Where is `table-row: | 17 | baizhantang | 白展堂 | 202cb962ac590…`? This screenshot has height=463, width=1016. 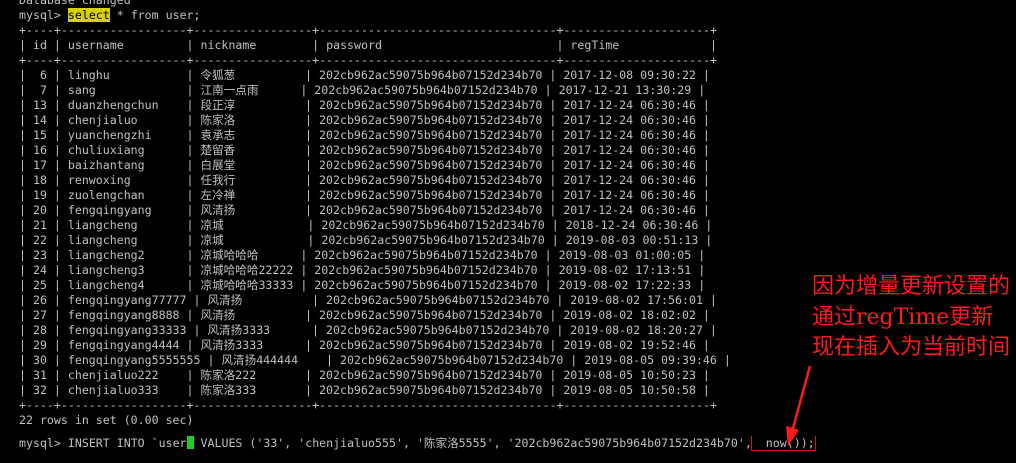
table-row: | 17 | baizhantang | 白展堂 | 202cb962ac590… is located at coordinates (364, 165).